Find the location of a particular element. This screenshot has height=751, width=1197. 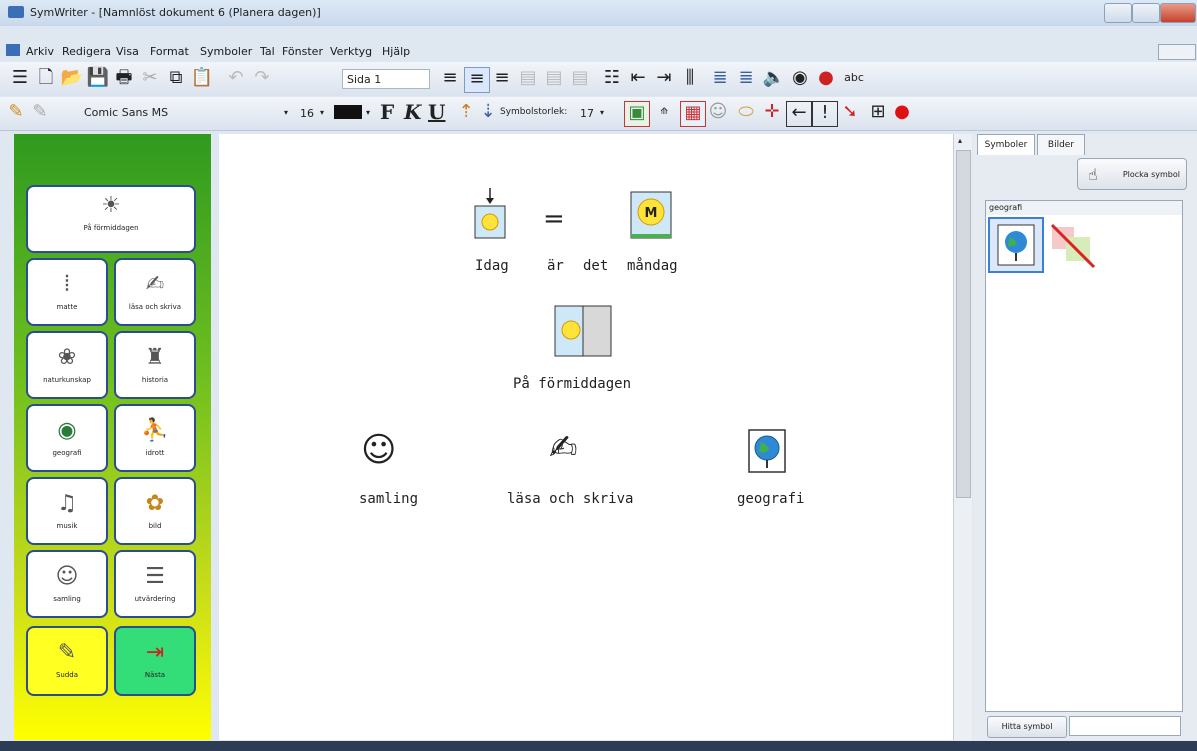

title-grid-button: ☀ På förmiddagen is located at coordinates (111, 219).